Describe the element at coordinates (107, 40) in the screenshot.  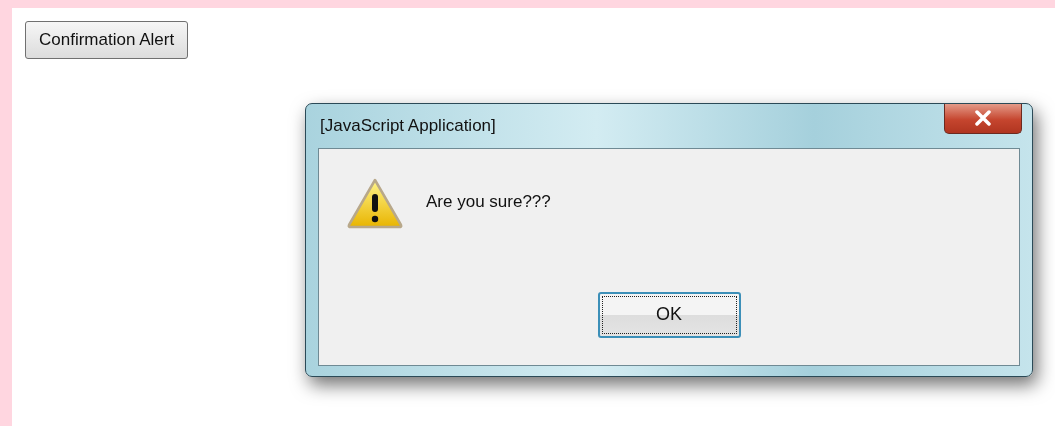
I see `confirmation-alert-button: Confirmation Alert` at that location.